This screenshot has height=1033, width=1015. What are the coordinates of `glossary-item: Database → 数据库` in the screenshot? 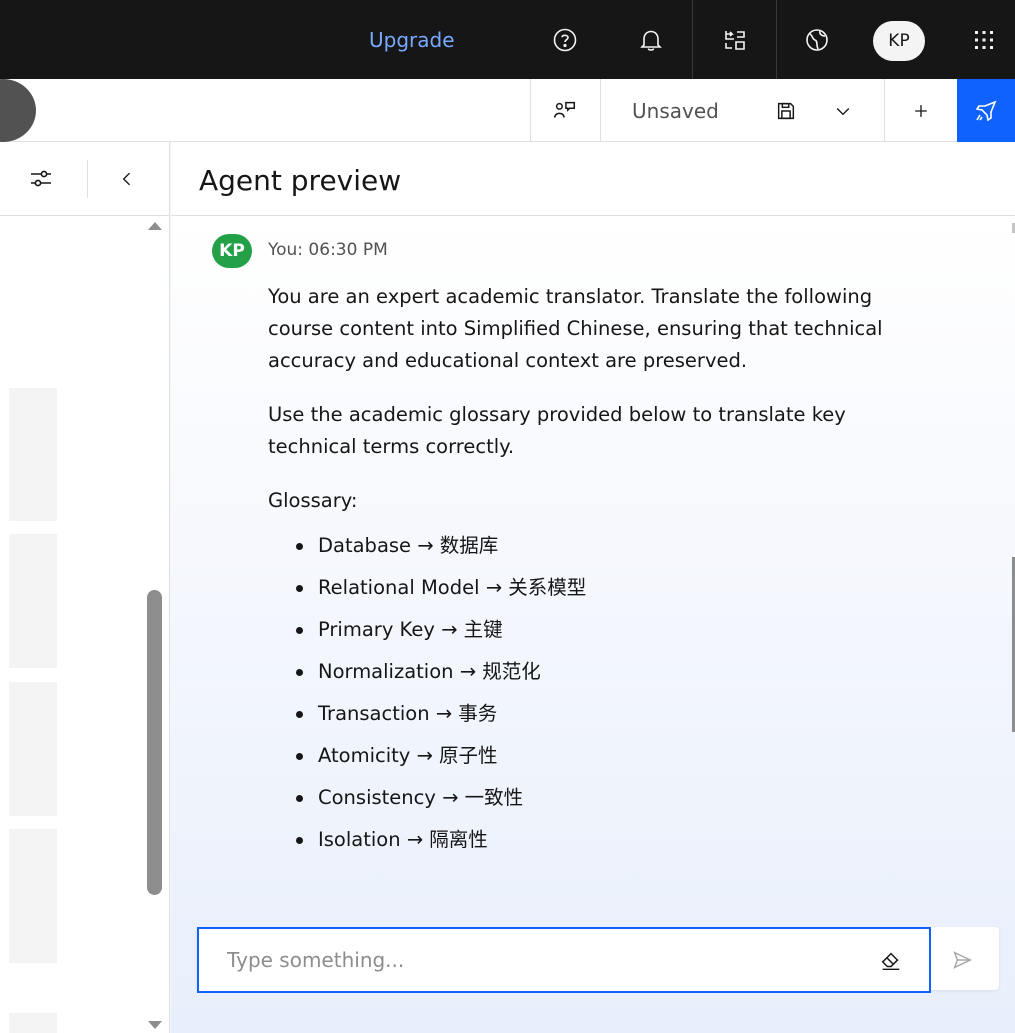 It's located at (605, 546).